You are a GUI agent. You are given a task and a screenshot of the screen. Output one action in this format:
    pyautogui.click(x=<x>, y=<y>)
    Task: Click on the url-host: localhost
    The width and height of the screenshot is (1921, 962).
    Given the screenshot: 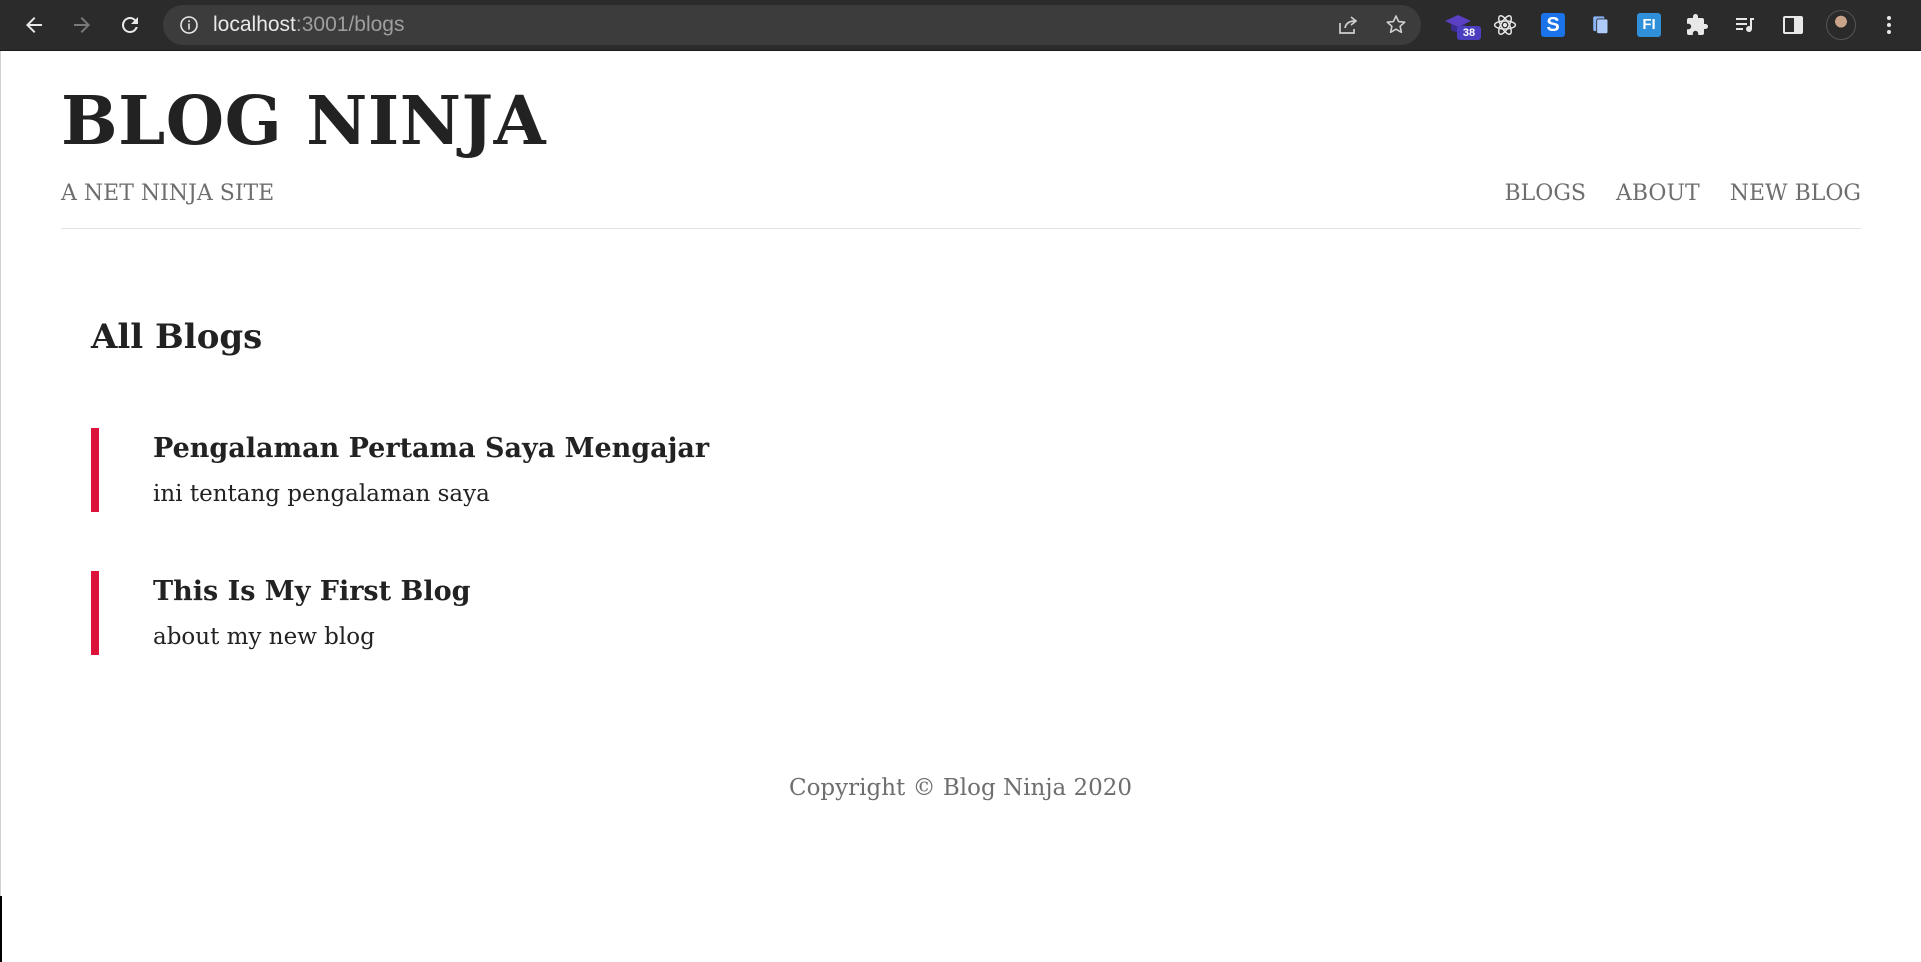 What is the action you would take?
    pyautogui.click(x=254, y=24)
    